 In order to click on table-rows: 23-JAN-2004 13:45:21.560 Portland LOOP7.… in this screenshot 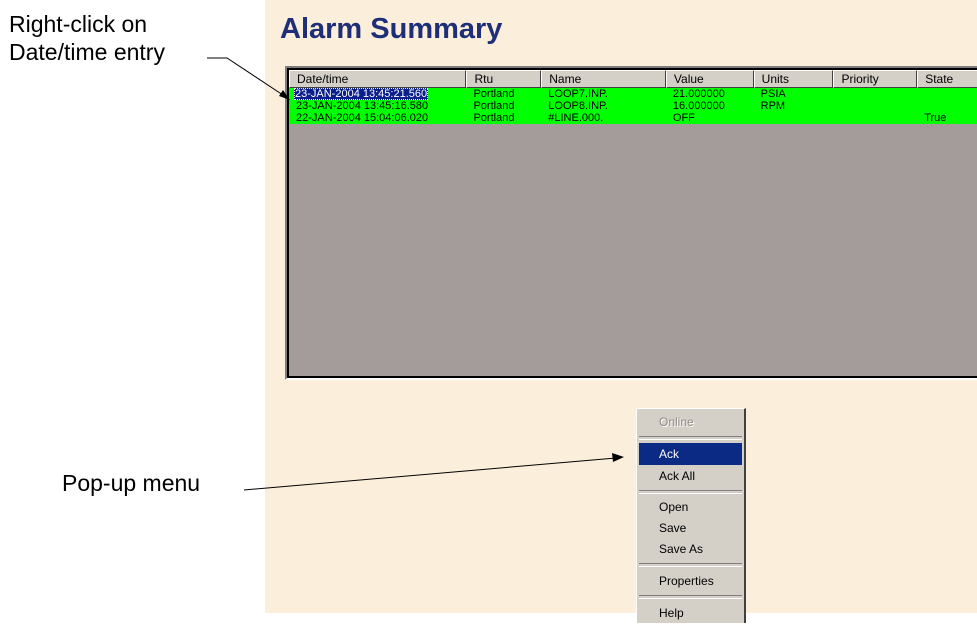, I will do `click(633, 106)`.